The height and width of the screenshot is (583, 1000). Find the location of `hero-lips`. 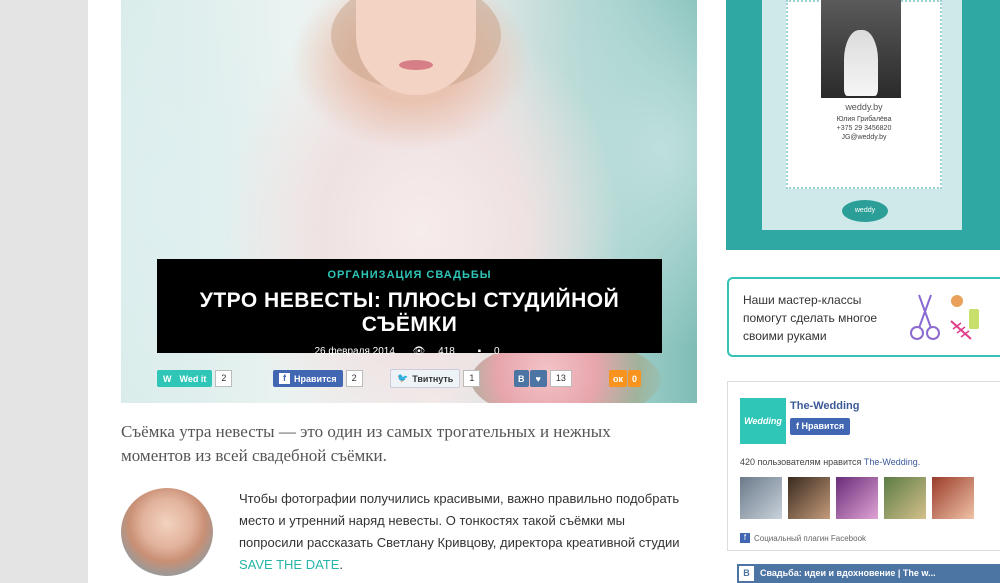

hero-lips is located at coordinates (416, 65).